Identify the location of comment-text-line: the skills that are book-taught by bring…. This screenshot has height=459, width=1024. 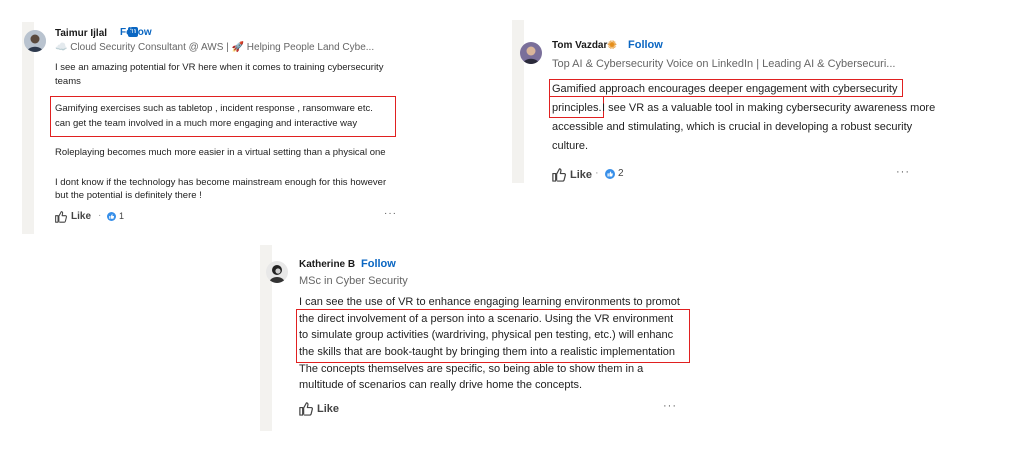
(487, 352).